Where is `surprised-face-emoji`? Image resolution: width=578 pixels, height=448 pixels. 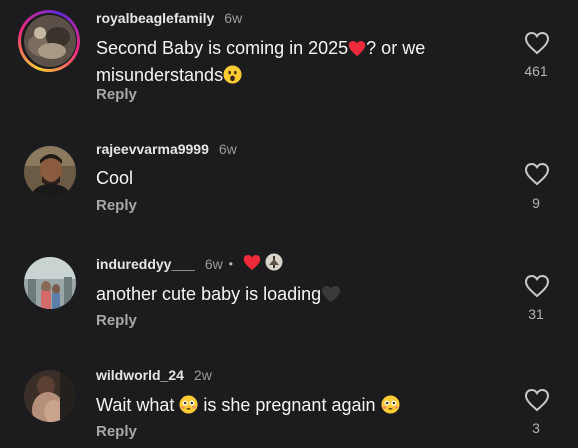 surprised-face-emoji is located at coordinates (232, 77).